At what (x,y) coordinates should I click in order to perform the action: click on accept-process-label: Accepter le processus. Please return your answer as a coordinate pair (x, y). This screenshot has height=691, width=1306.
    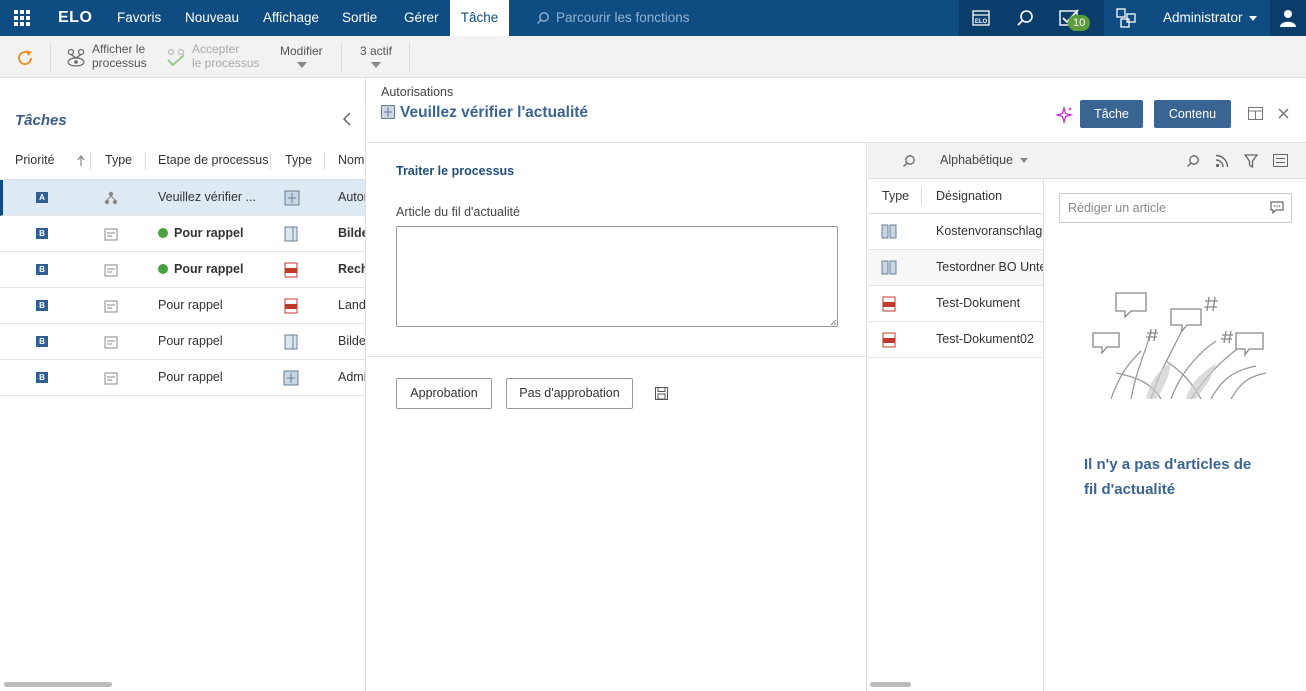
    Looking at the image, I should click on (225, 56).